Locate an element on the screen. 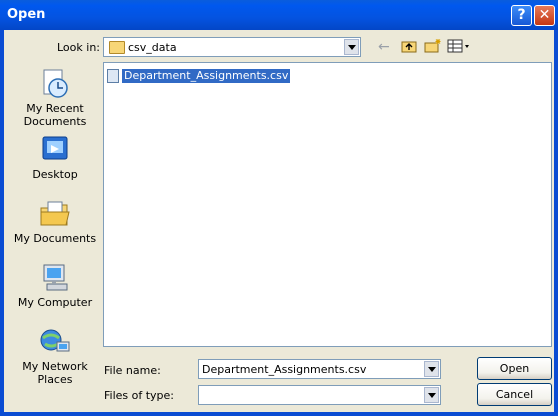 The height and width of the screenshot is (416, 558). network-places-icon is located at coordinates (55, 342).